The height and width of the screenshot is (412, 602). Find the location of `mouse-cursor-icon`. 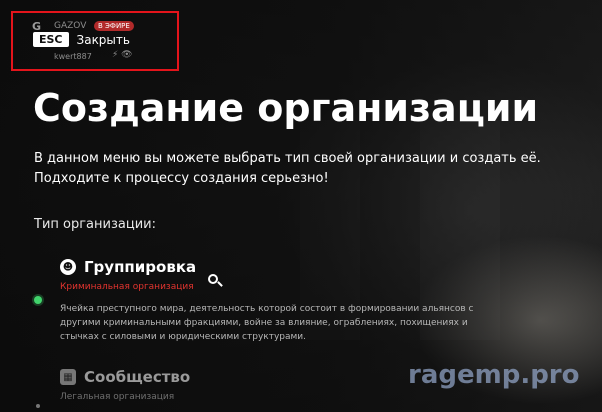

mouse-cursor-icon is located at coordinates (213, 279).